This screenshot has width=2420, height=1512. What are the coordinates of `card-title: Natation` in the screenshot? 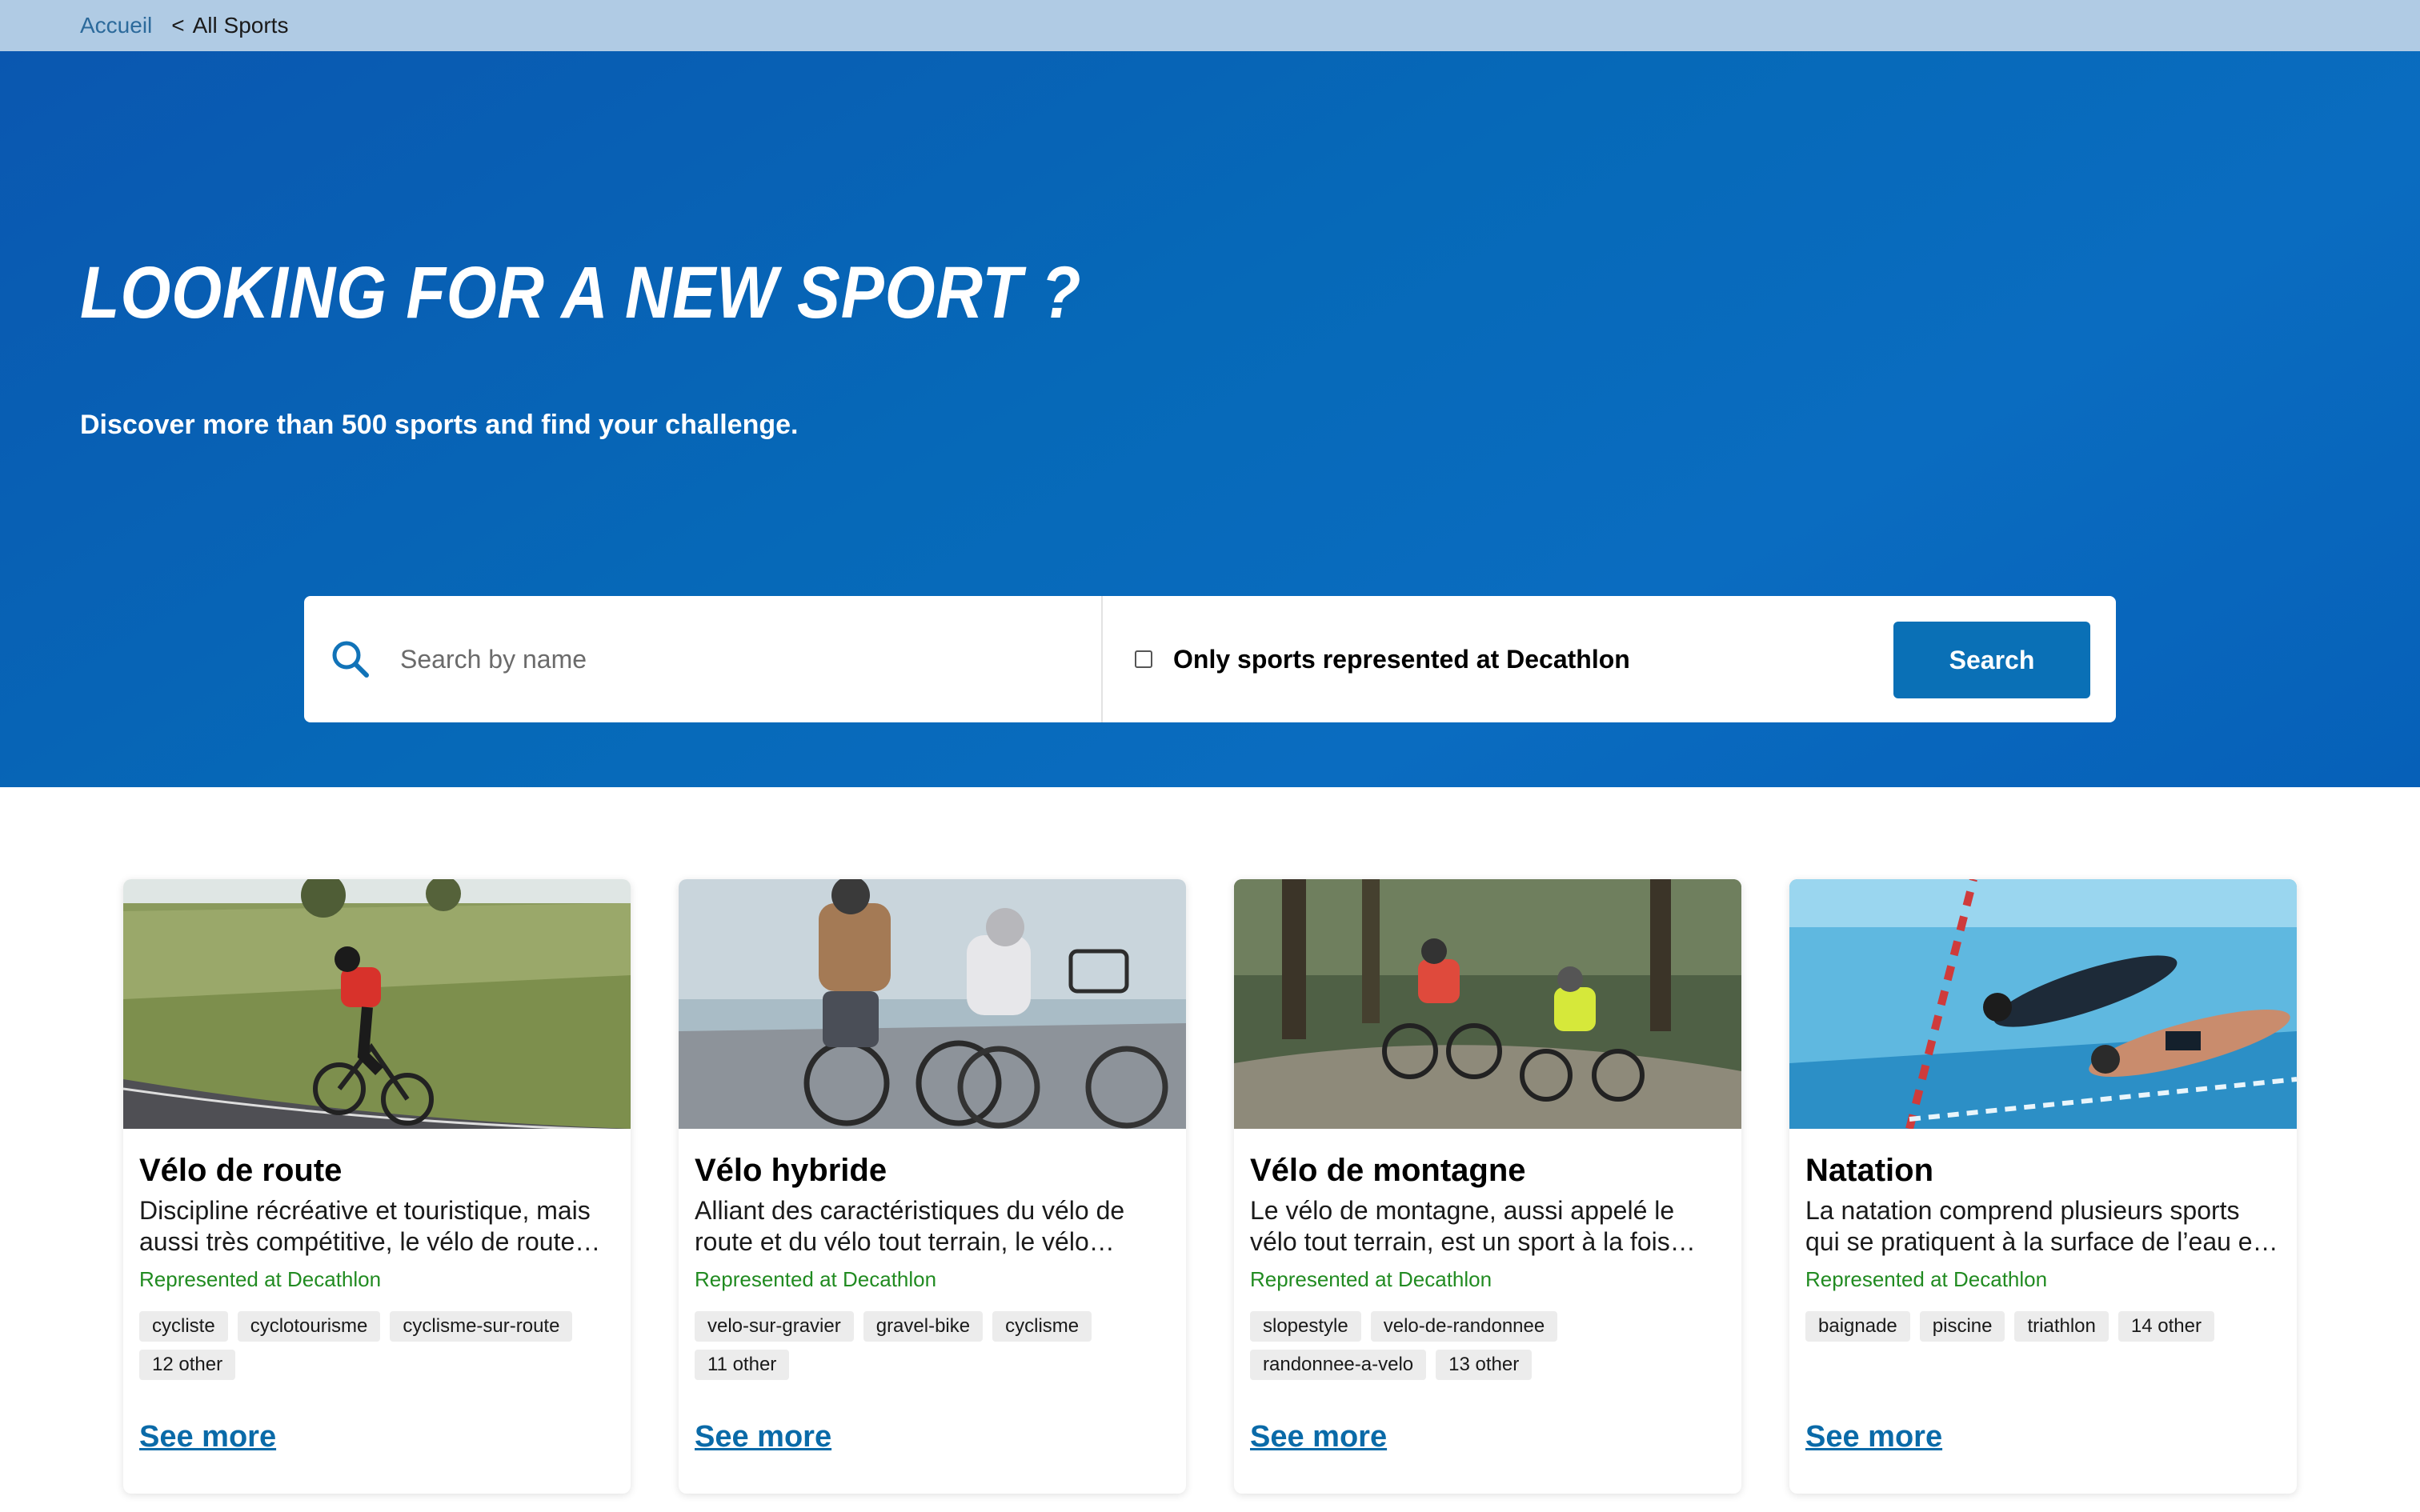 It's located at (1869, 1170).